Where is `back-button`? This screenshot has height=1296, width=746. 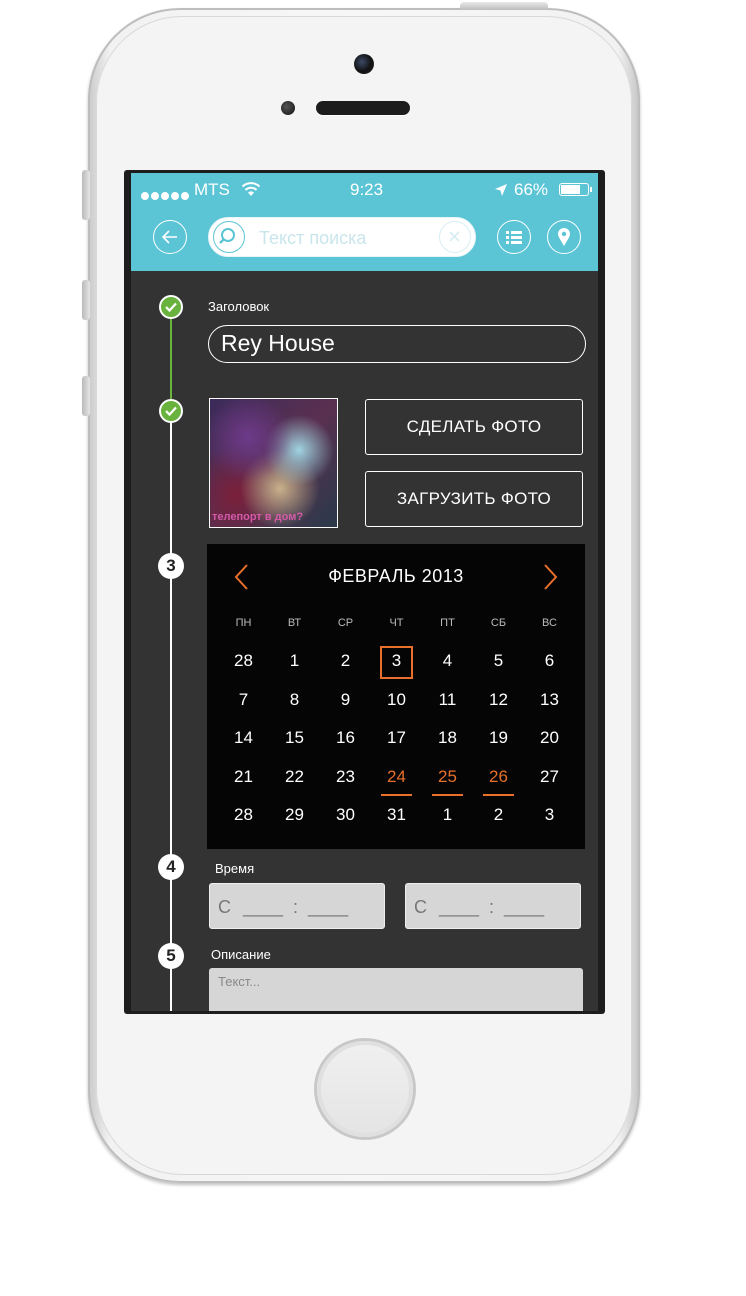
back-button is located at coordinates (170, 237).